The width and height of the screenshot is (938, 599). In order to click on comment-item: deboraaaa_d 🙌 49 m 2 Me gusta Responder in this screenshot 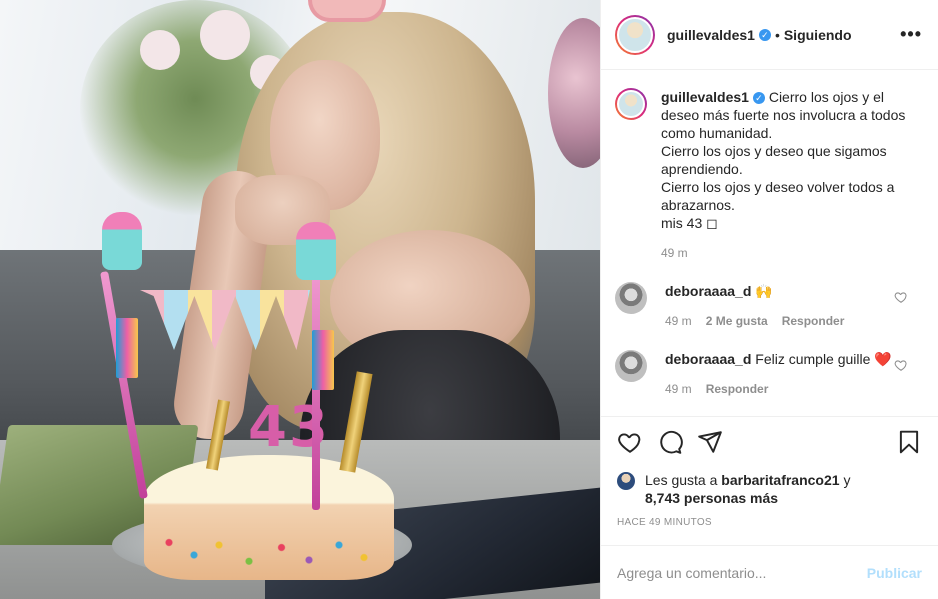, I will do `click(768, 306)`.